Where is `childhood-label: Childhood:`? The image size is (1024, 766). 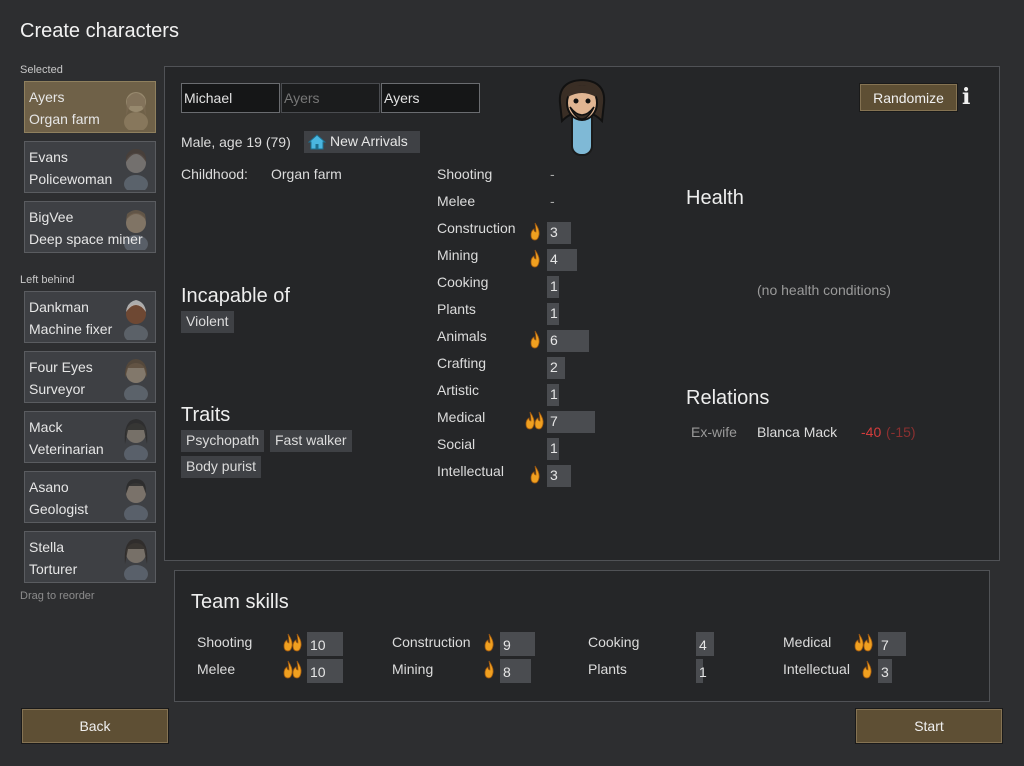
childhood-label: Childhood: is located at coordinates (214, 174).